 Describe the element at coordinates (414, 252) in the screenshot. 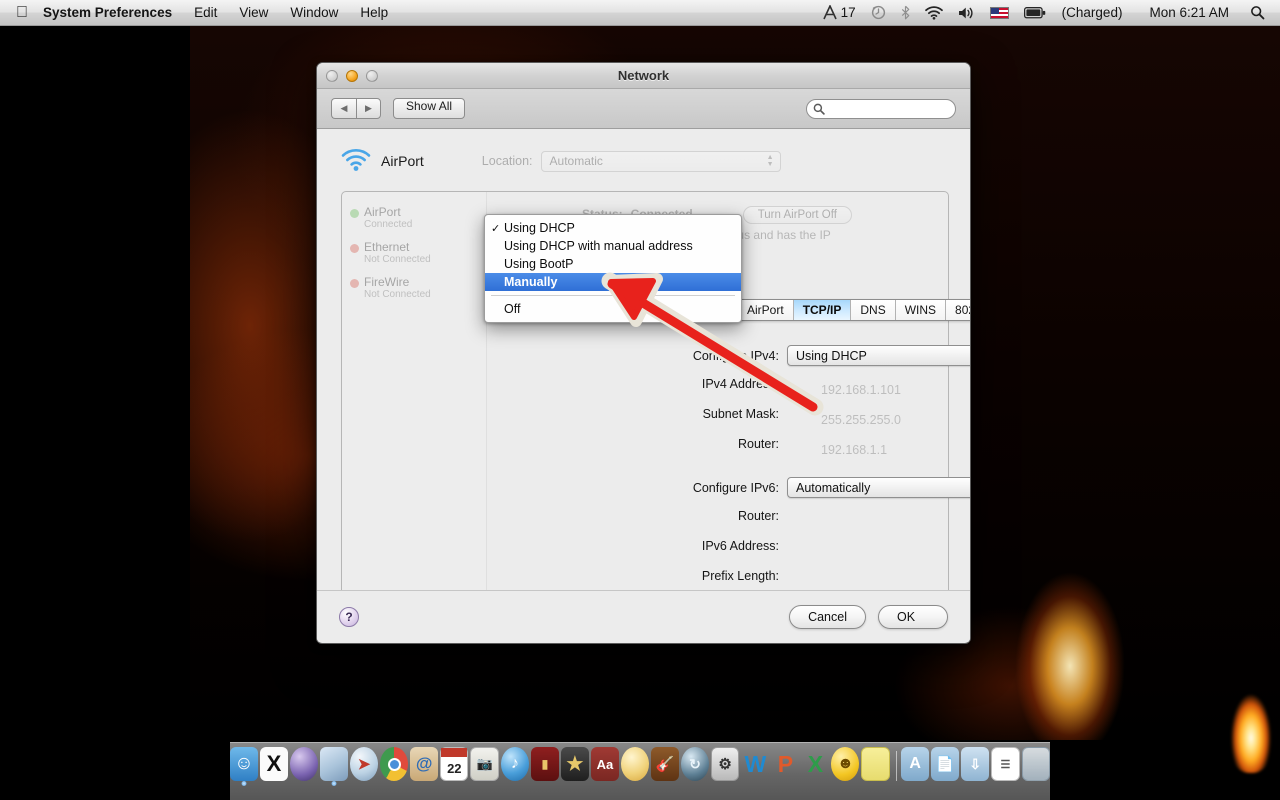

I see `sidebar-item-ethernet: Ethernet Not Connected` at that location.